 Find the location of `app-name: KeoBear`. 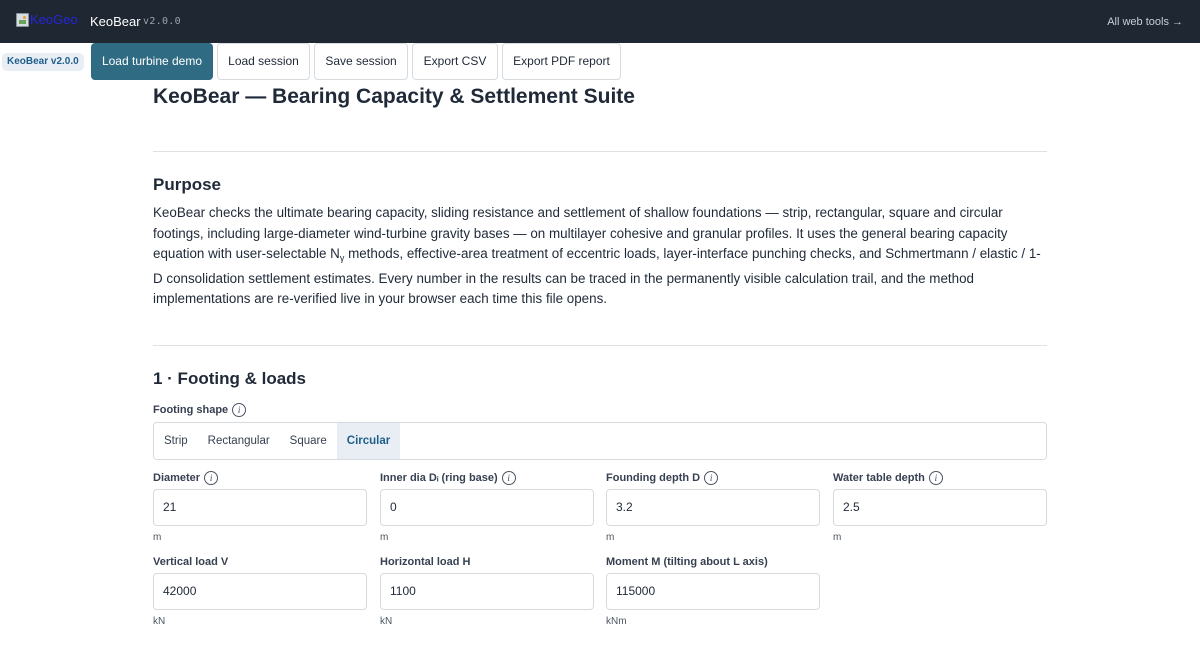

app-name: KeoBear is located at coordinates (115, 21).